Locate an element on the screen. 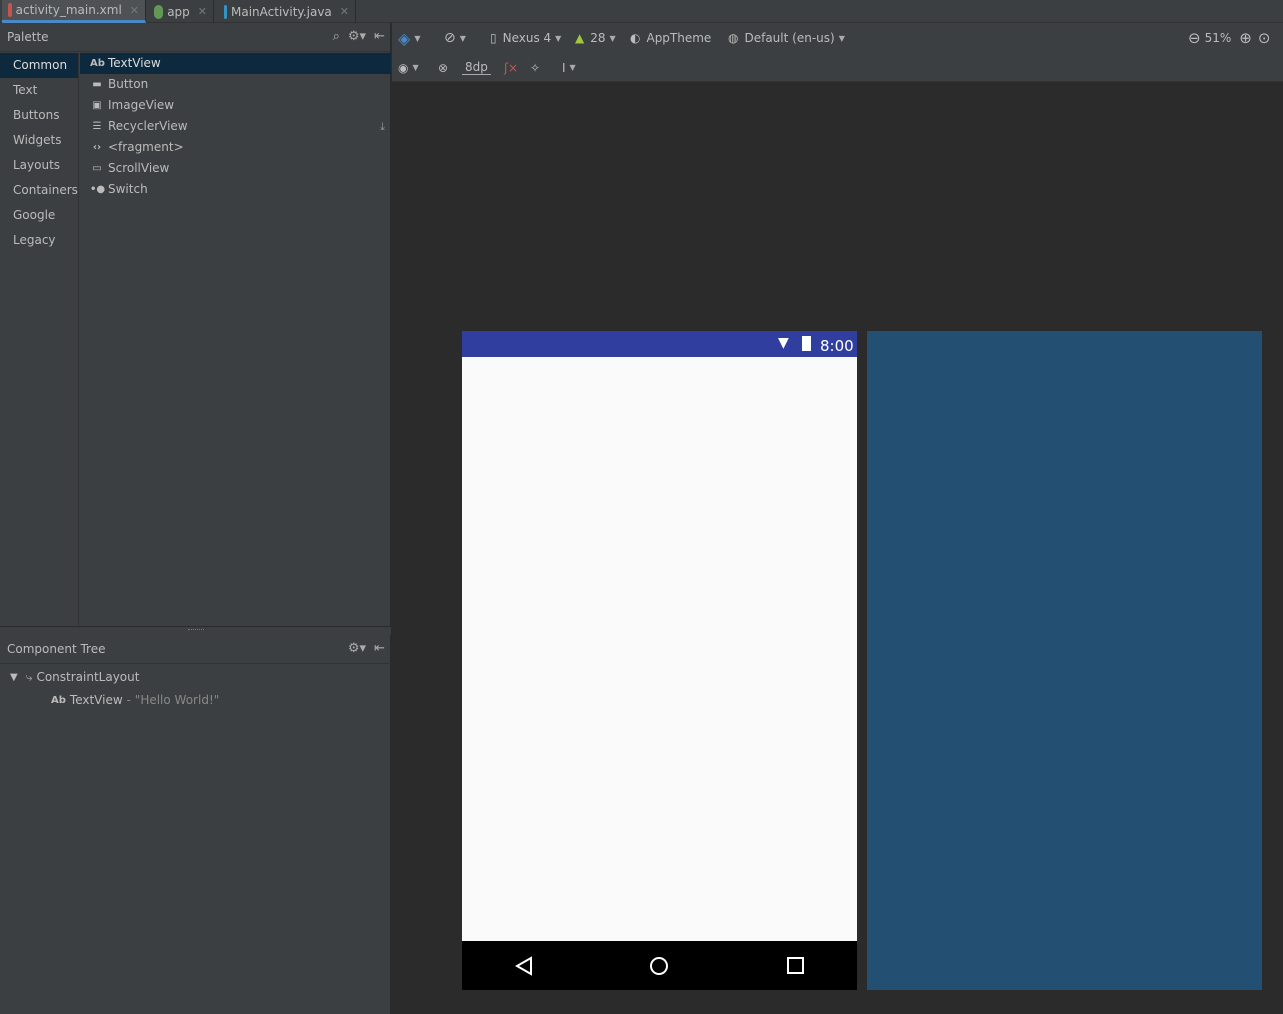 The width and height of the screenshot is (1283, 1014). scrollview-icon: ▭ is located at coordinates (97, 168).